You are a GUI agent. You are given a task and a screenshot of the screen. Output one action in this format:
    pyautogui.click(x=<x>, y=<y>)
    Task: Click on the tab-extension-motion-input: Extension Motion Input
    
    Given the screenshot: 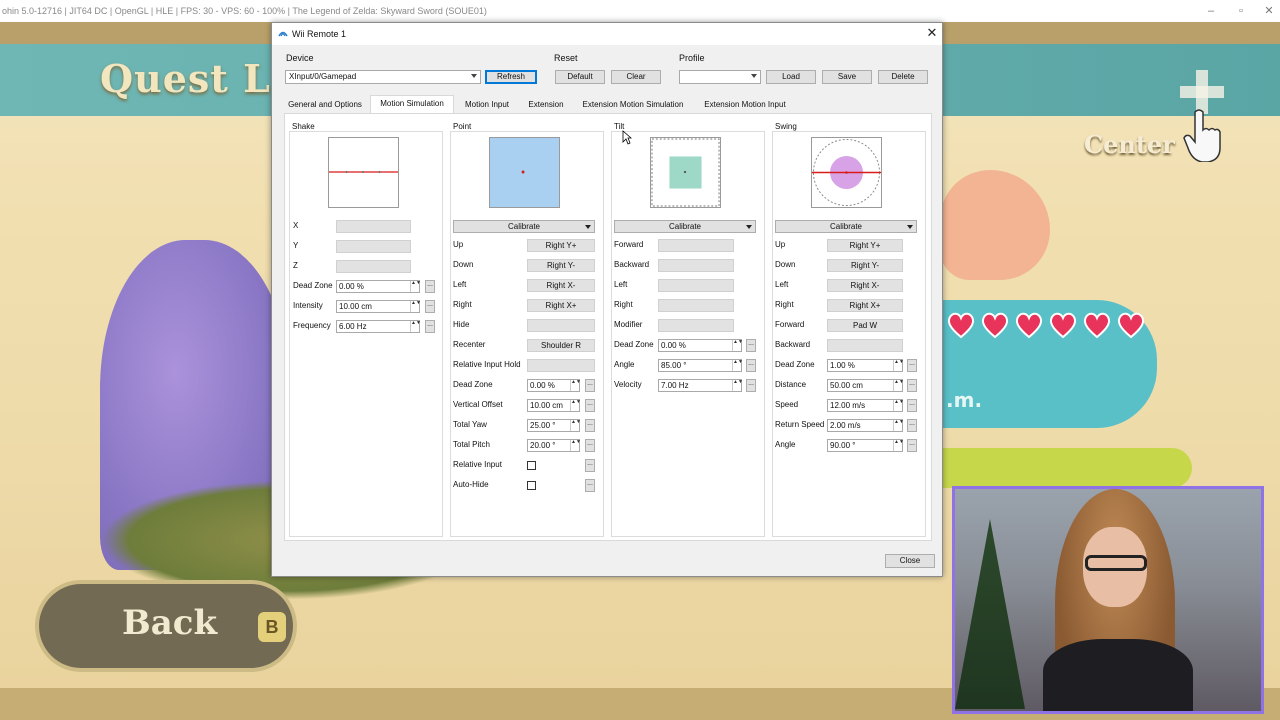 What is the action you would take?
    pyautogui.click(x=745, y=105)
    